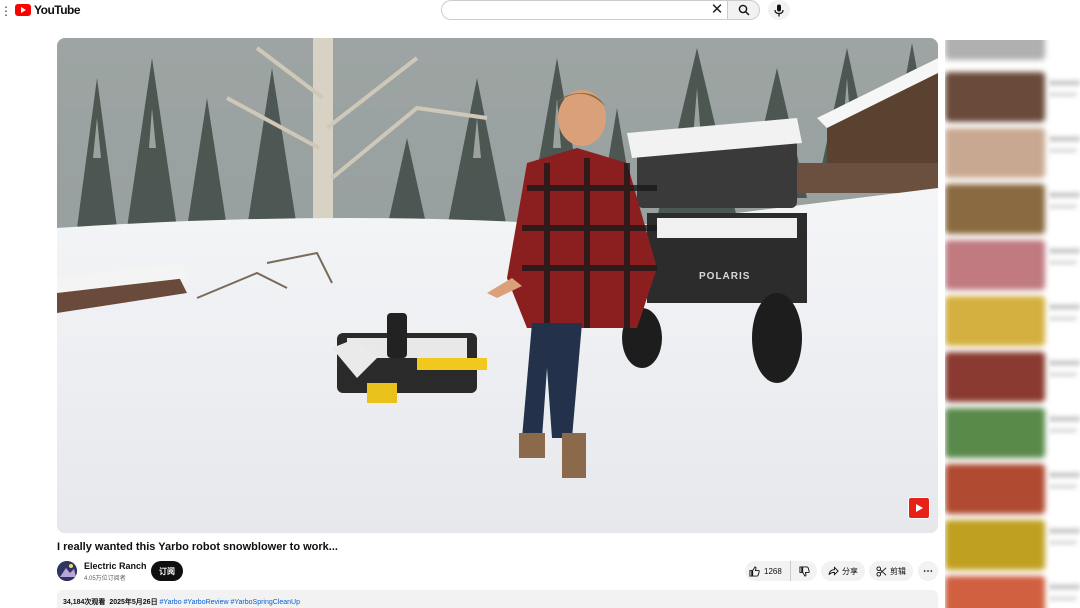 Image resolution: width=1080 pixels, height=608 pixels. Describe the element at coordinates (105, 579) in the screenshot. I see `subscriber-count: 4.05万位订阅者` at that location.